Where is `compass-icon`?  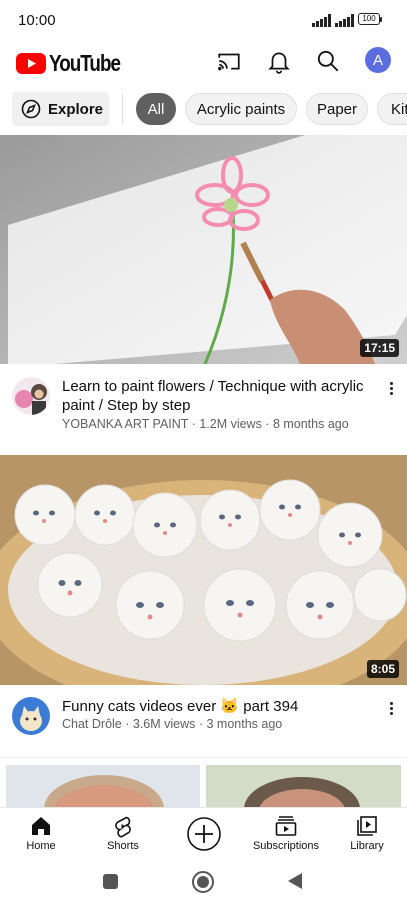 compass-icon is located at coordinates (31, 109).